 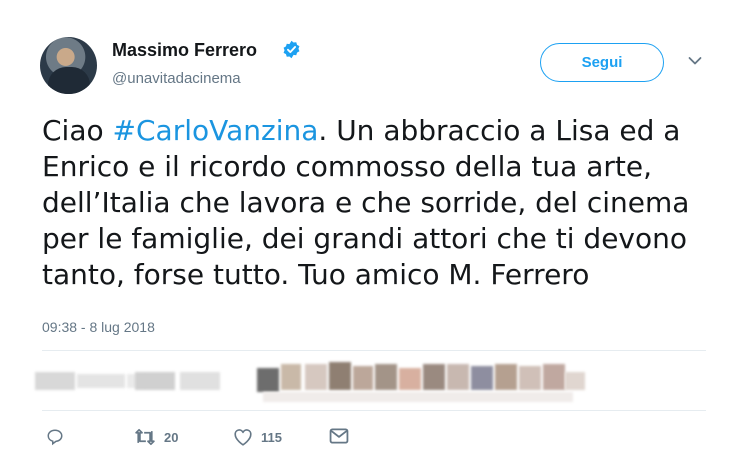 I want to click on chevron-down-icon, so click(x=695, y=61).